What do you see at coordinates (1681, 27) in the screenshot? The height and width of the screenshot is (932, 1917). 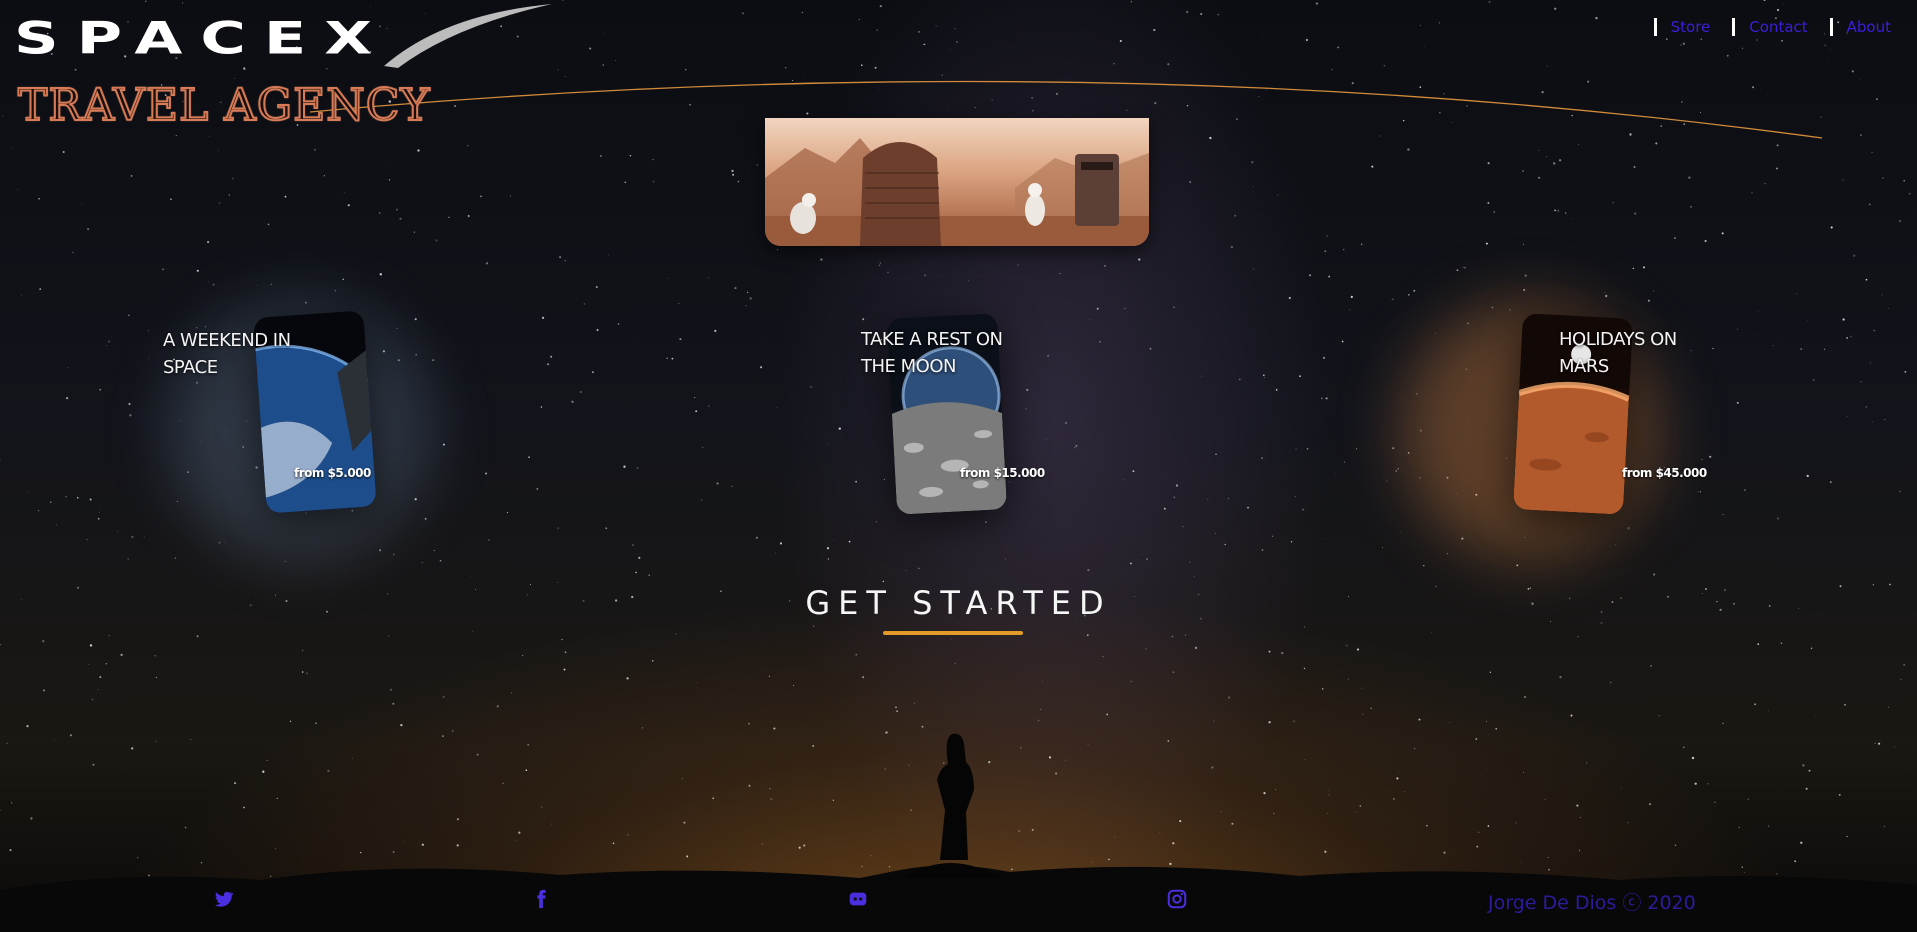 I see `nav-link-store: Store` at bounding box center [1681, 27].